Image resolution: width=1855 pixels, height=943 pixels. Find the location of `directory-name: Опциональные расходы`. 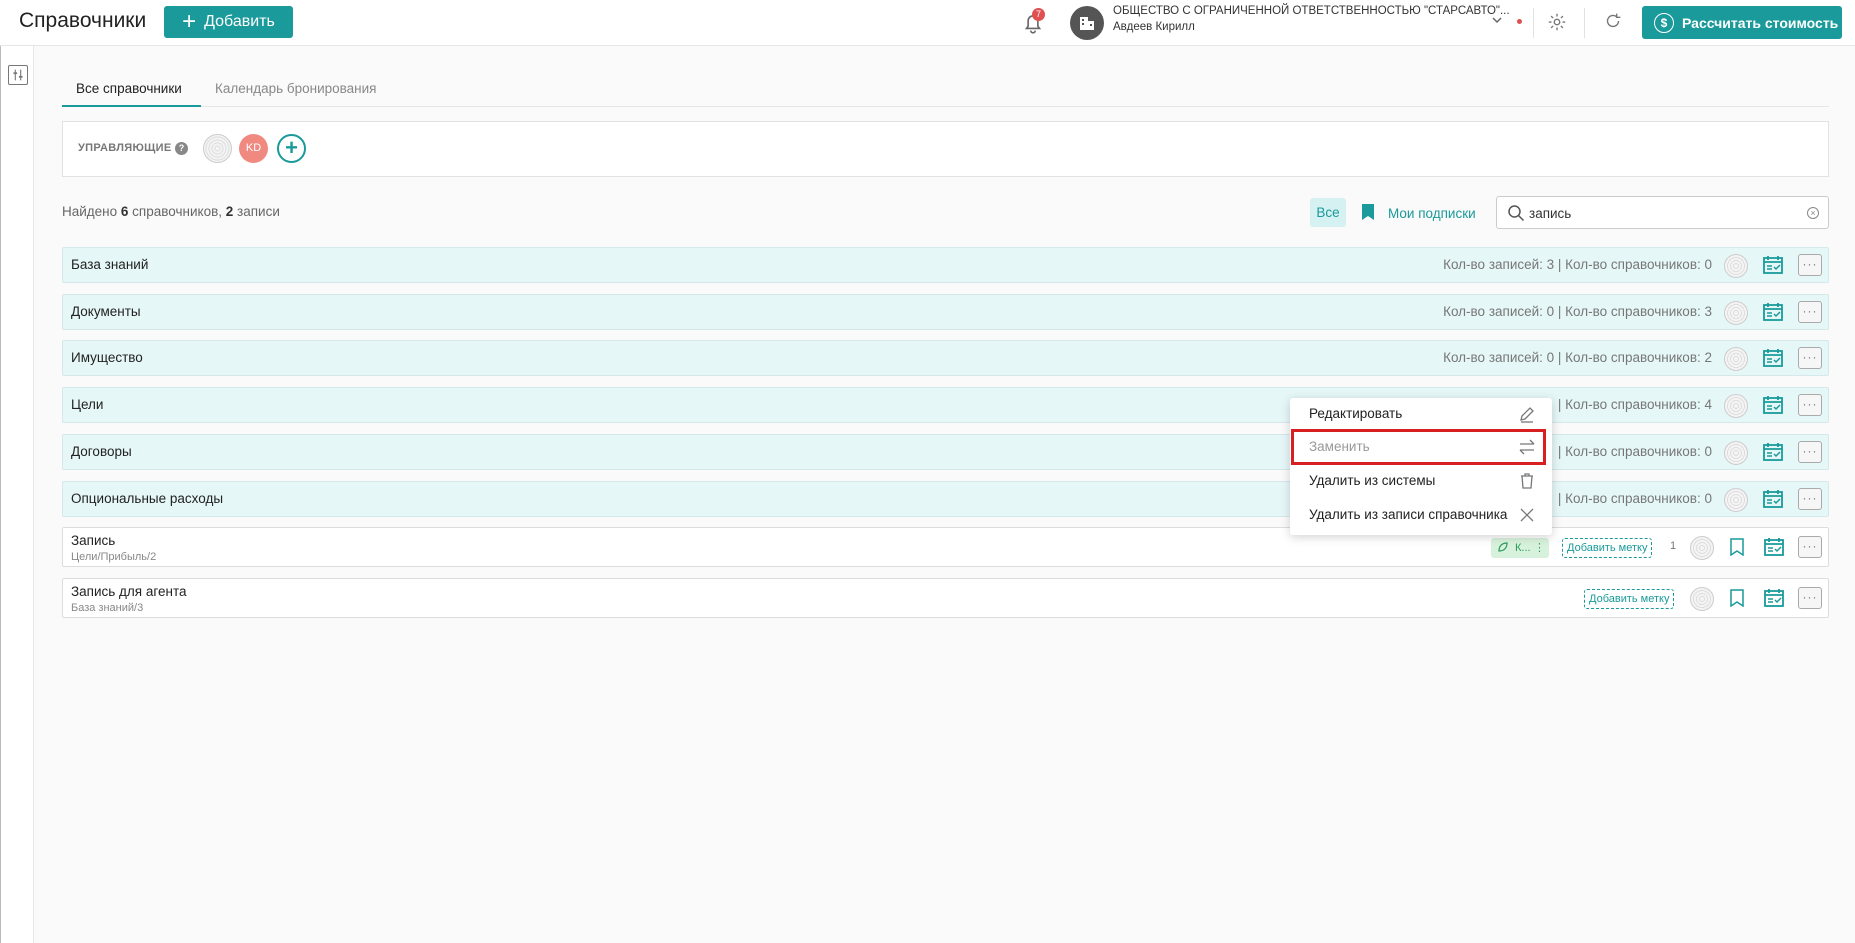

directory-name: Опциональные расходы is located at coordinates (147, 498).